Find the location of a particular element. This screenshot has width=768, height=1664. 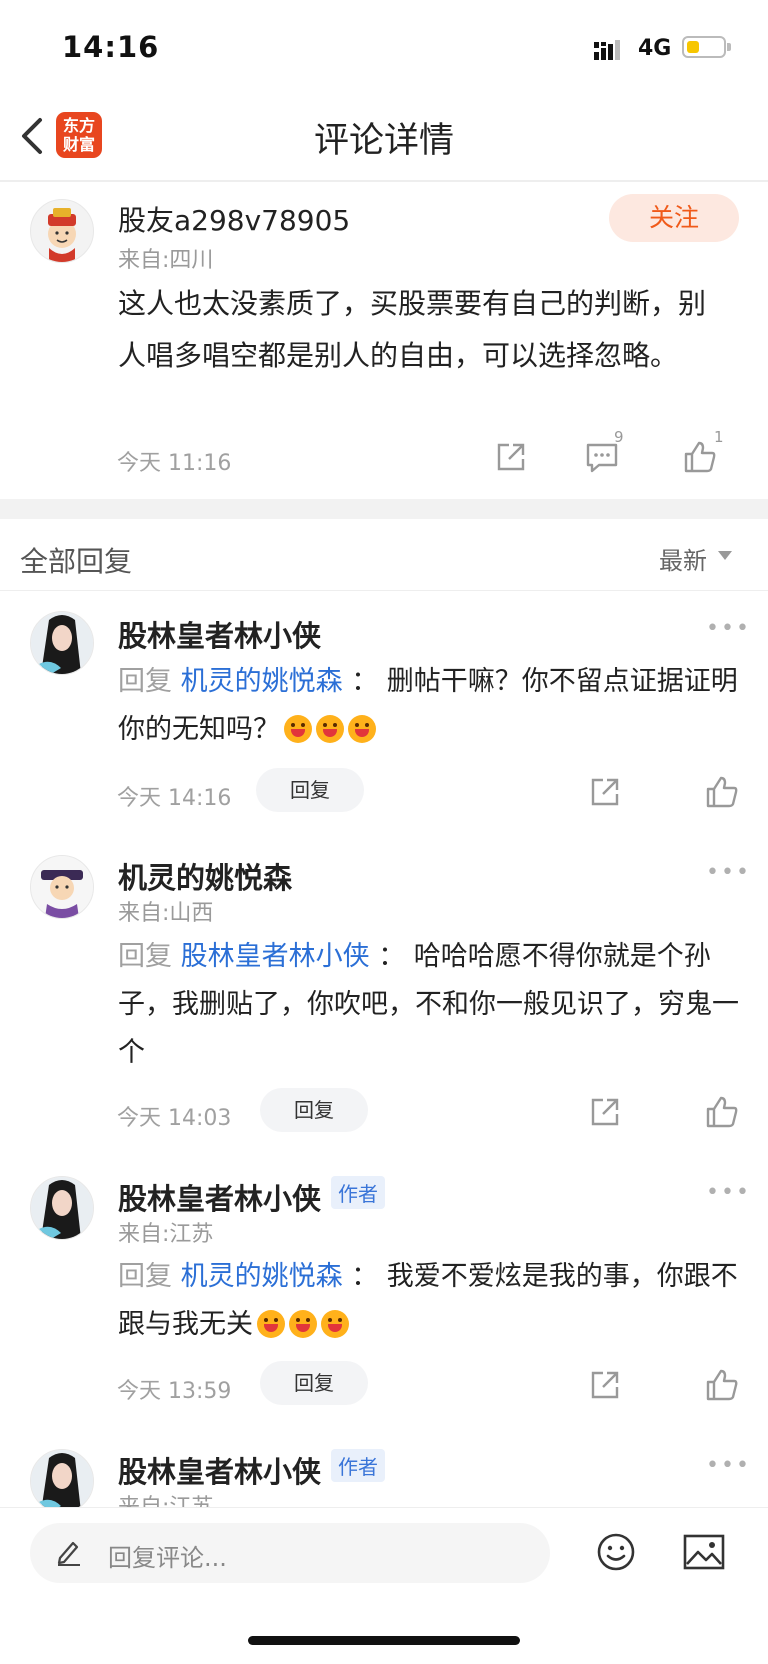

battery-cap is located at coordinates (729, 47).